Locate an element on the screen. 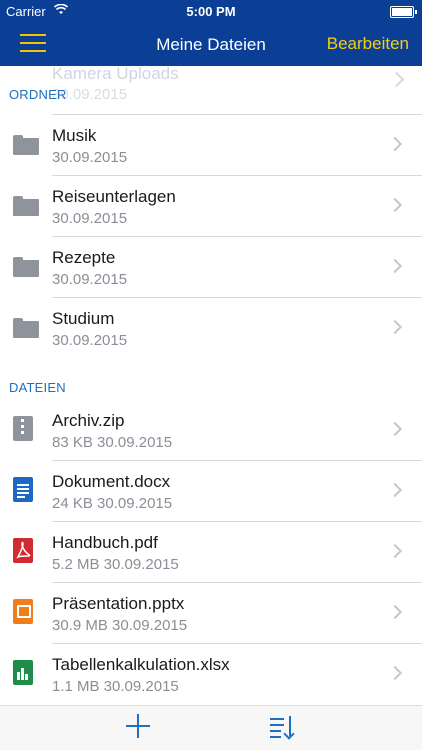 This screenshot has width=422, height=750. file-row-handbuch: Handbuch.pdf 5.2 MB 30.09.2015 is located at coordinates (211, 551).